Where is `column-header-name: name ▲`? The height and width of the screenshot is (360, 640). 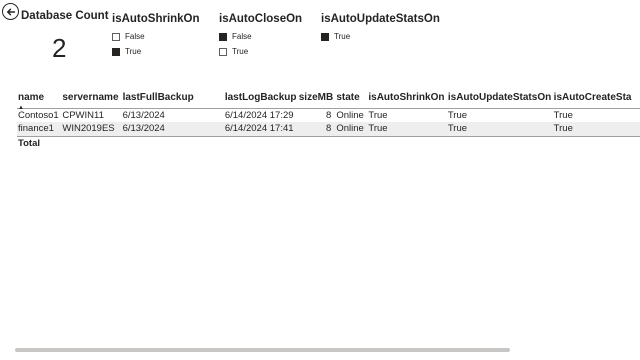
column-header-name: name ▲ is located at coordinates (39, 99).